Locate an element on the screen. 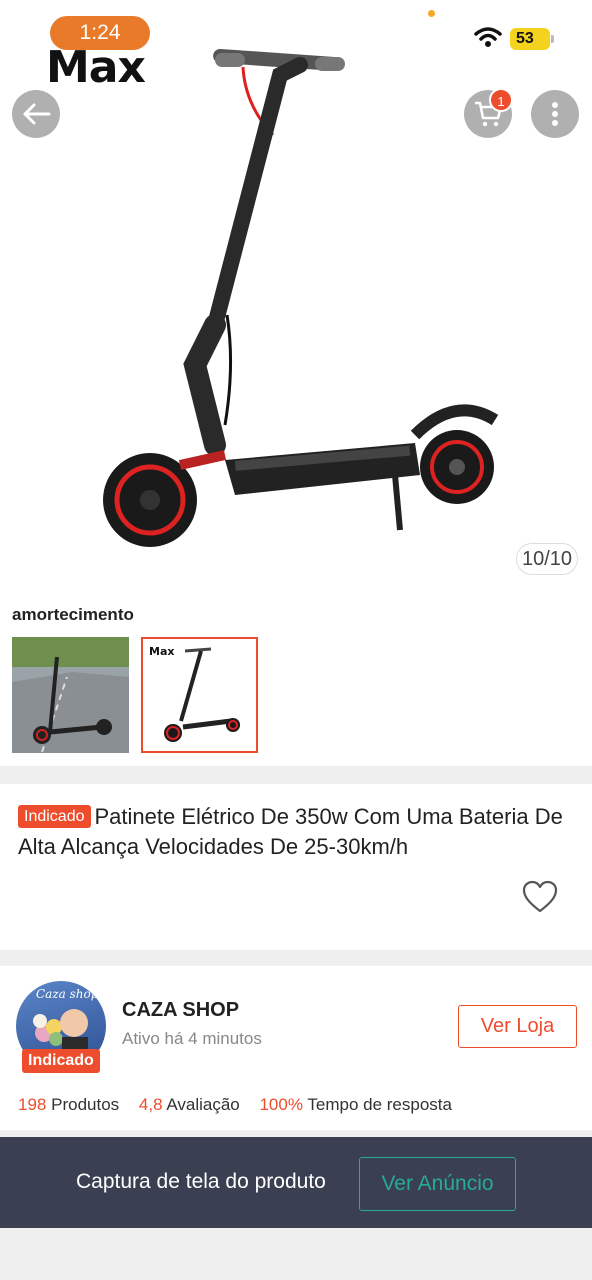  bottom-action-bar: Captura de tela do produto Ver Anúncio is located at coordinates (296, 1182).